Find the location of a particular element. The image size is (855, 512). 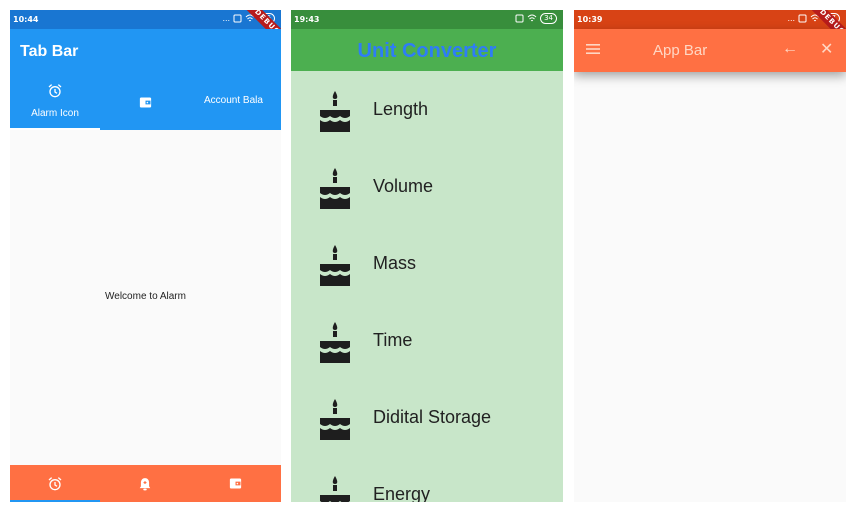

close-icon: ✕ is located at coordinates (826, 49).